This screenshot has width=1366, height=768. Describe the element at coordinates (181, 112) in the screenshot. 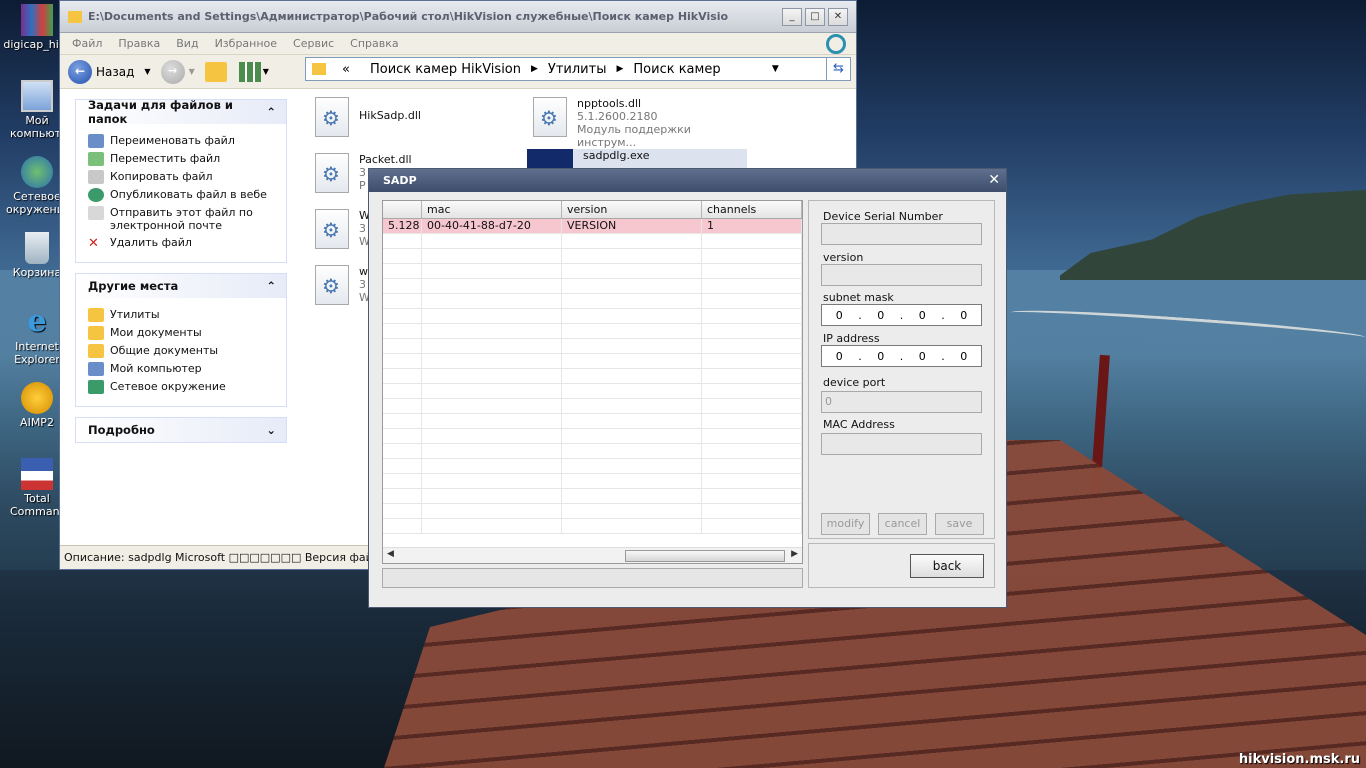

I see `panel-header: Задачи для файлов и папок ⌃` at that location.